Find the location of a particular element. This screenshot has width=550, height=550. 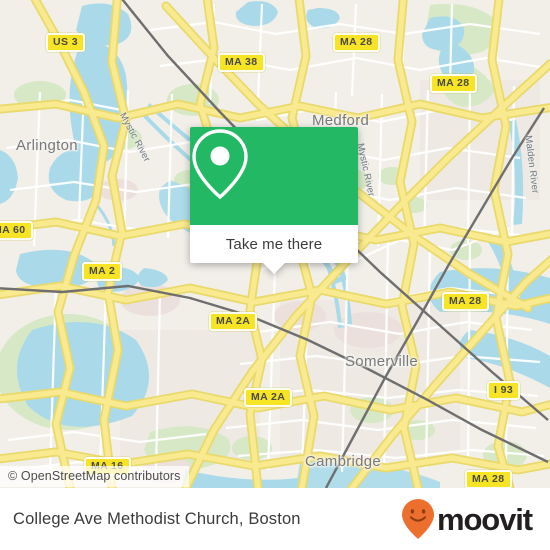

highway-shield: MA 38 is located at coordinates (241, 62).